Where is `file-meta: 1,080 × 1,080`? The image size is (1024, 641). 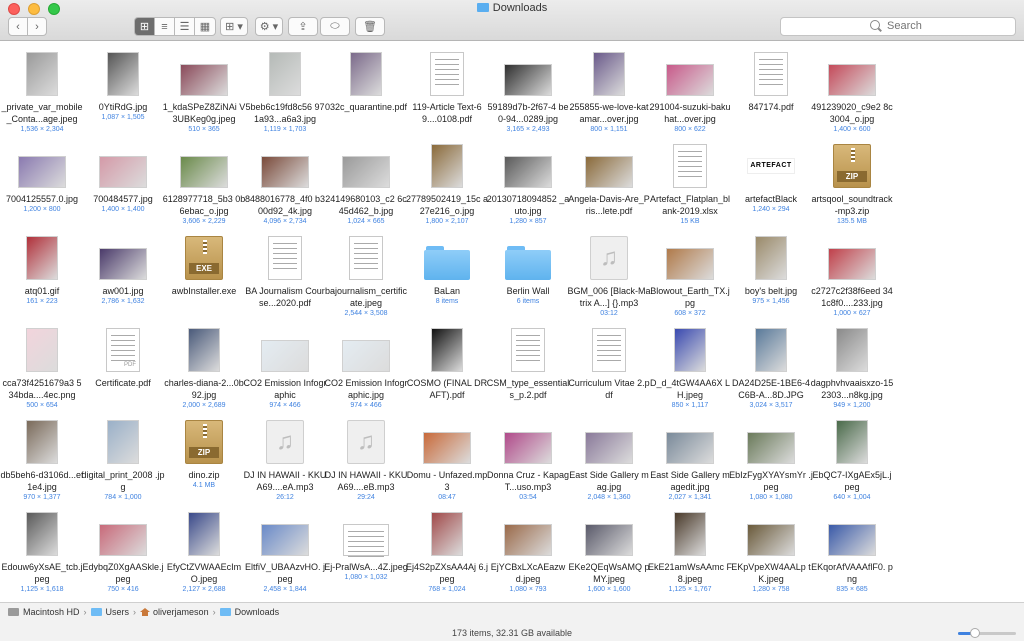 file-meta: 1,080 × 1,080 is located at coordinates (771, 497).